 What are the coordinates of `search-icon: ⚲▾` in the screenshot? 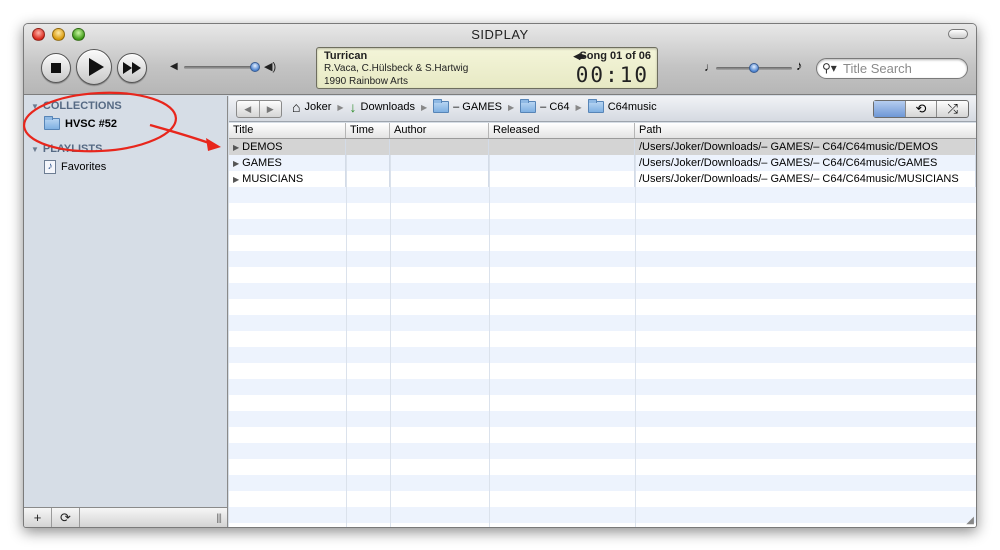 It's located at (829, 68).